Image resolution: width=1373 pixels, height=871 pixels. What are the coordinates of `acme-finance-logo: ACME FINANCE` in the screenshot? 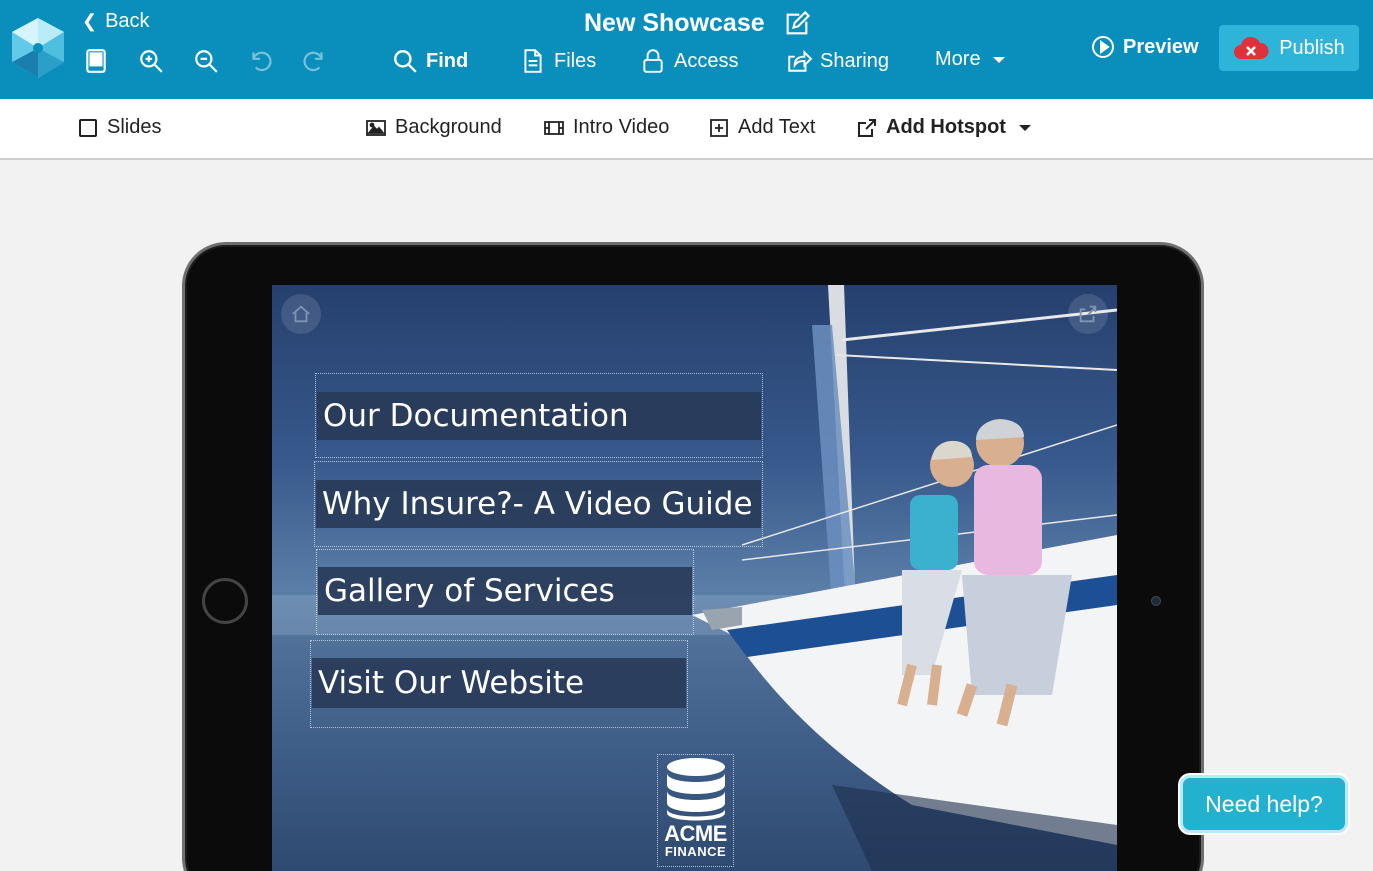 It's located at (695, 810).